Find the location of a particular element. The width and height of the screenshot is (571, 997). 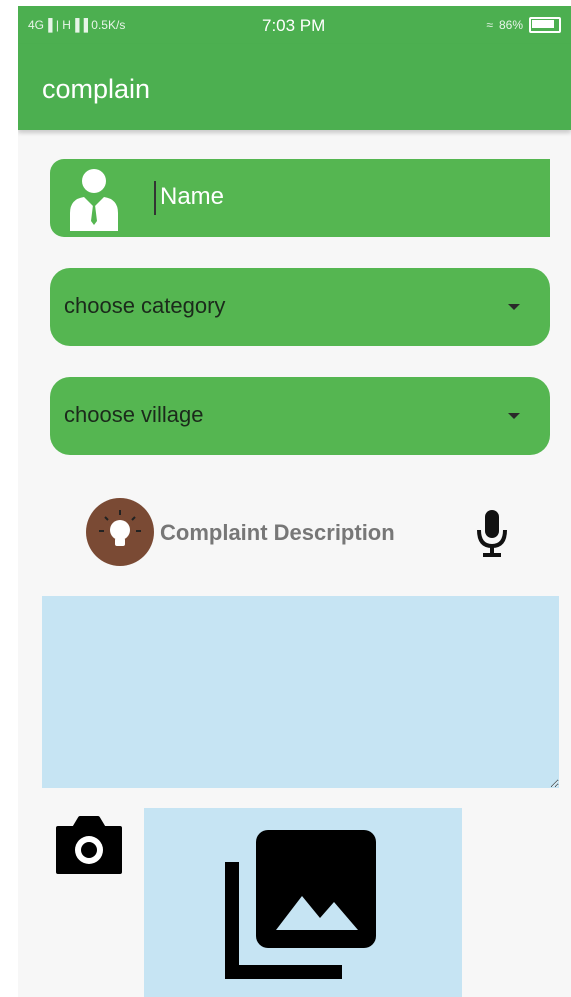

name-field: Name is located at coordinates (300, 198).